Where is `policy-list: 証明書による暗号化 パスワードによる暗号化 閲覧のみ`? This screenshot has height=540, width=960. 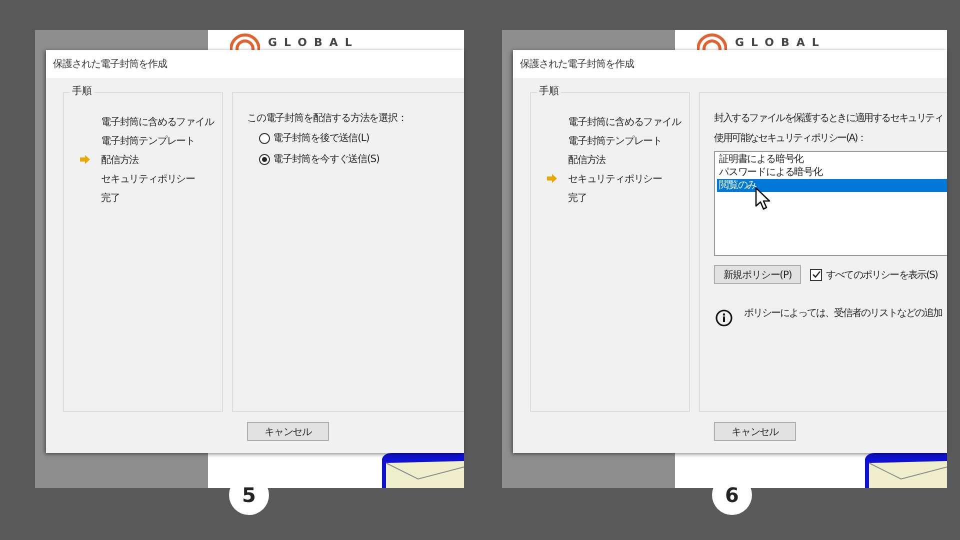
policy-list: 証明書による暗号化 パスワードによる暗号化 閲覧のみ is located at coordinates (830, 203).